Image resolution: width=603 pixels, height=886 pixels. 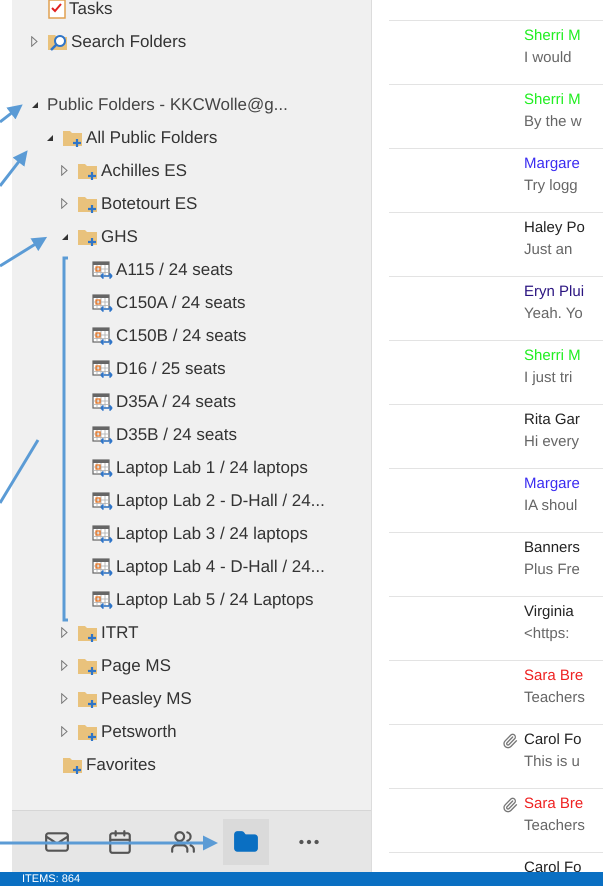 What do you see at coordinates (552, 442) in the screenshot?
I see `message-preview: Hi every` at bounding box center [552, 442].